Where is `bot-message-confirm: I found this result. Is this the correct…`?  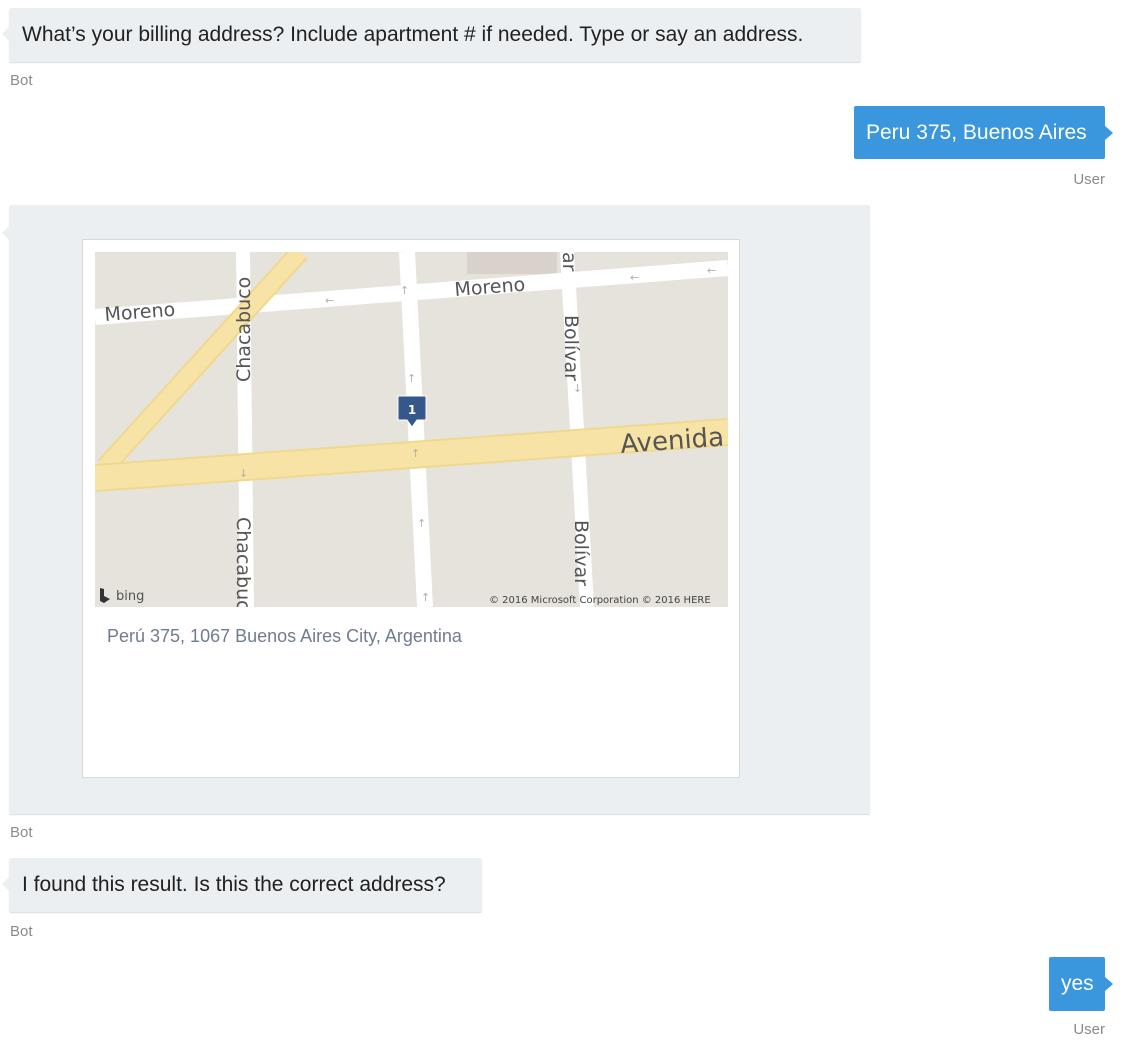
bot-message-confirm: I found this result. Is this the correct… is located at coordinates (242, 885).